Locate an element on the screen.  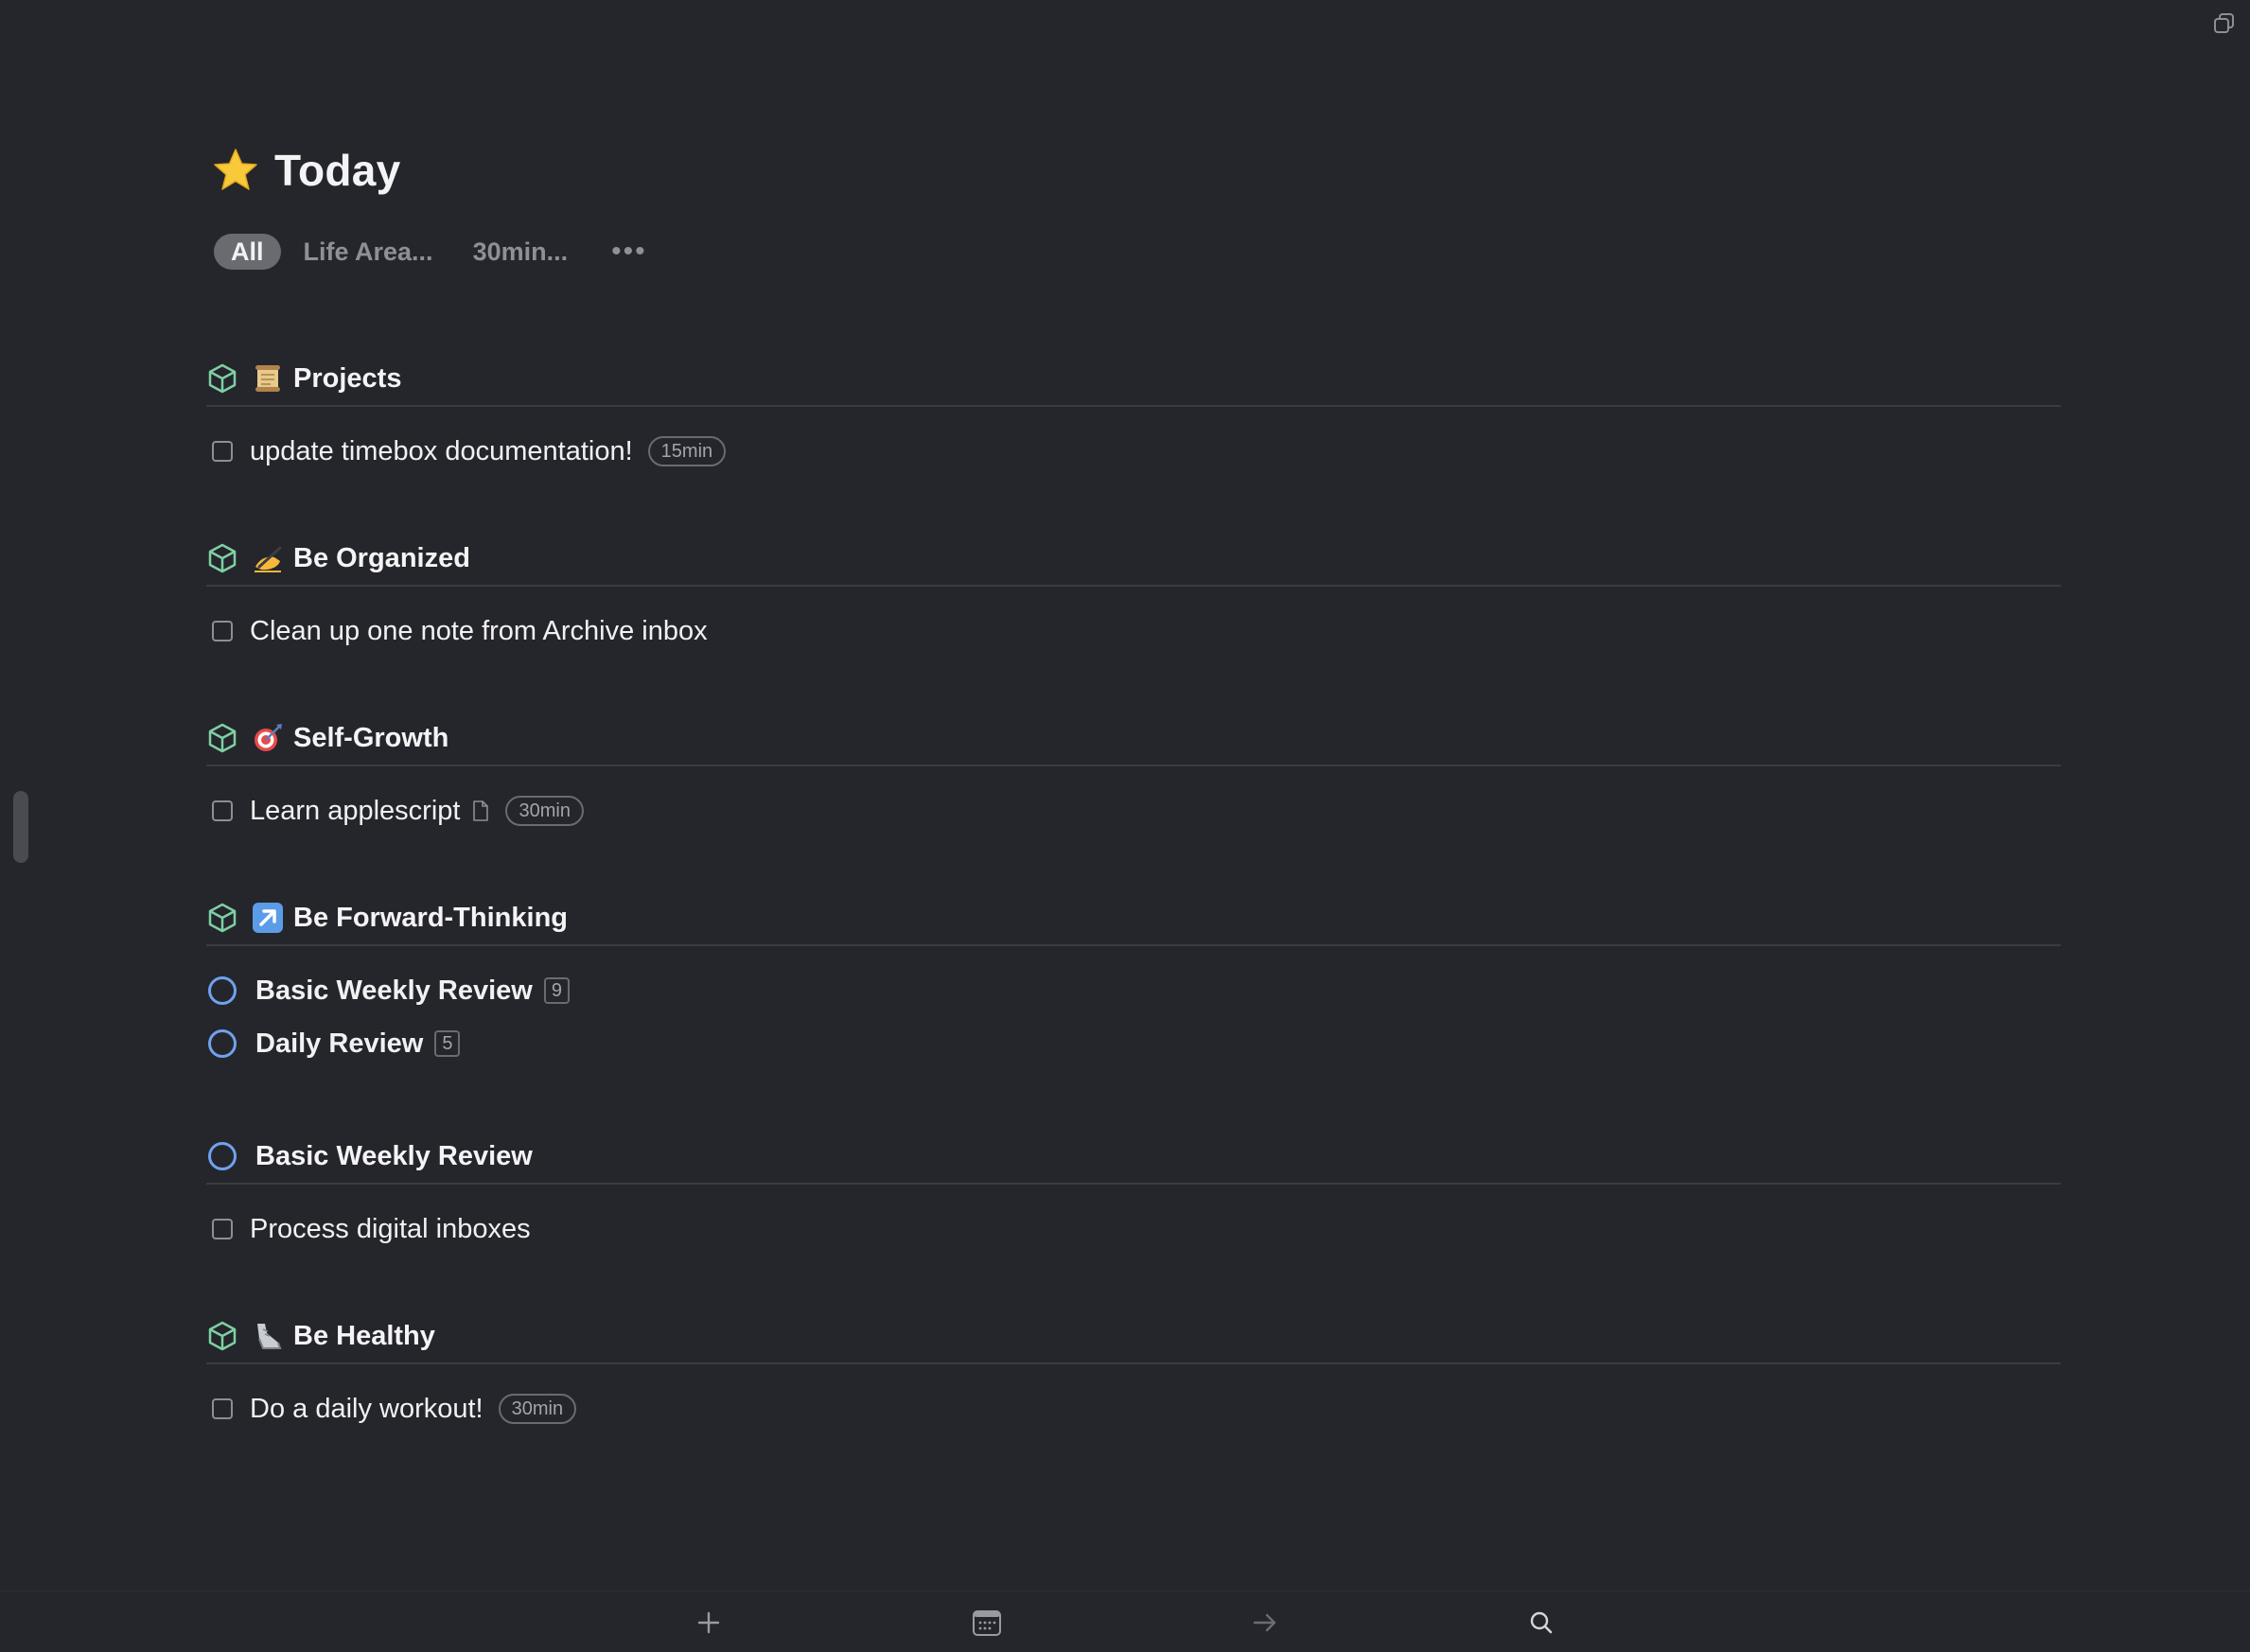
project-title: Basic Weekly Review is located at coordinates (394, 991).